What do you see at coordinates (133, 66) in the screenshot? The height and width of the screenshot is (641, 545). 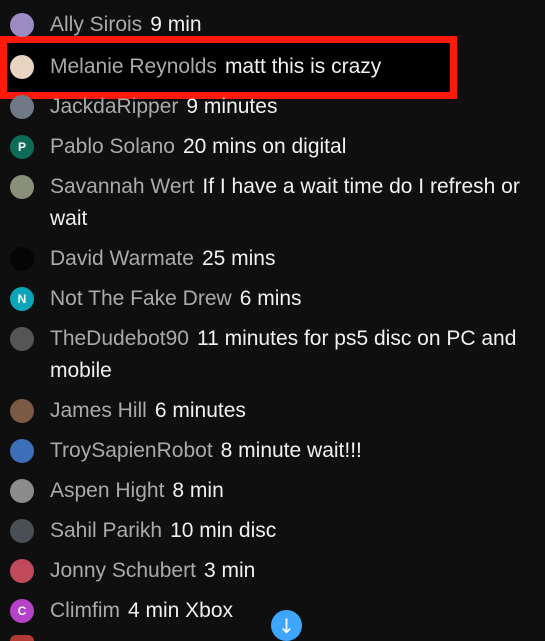 I see `chat-author: Melanie Reynolds` at bounding box center [133, 66].